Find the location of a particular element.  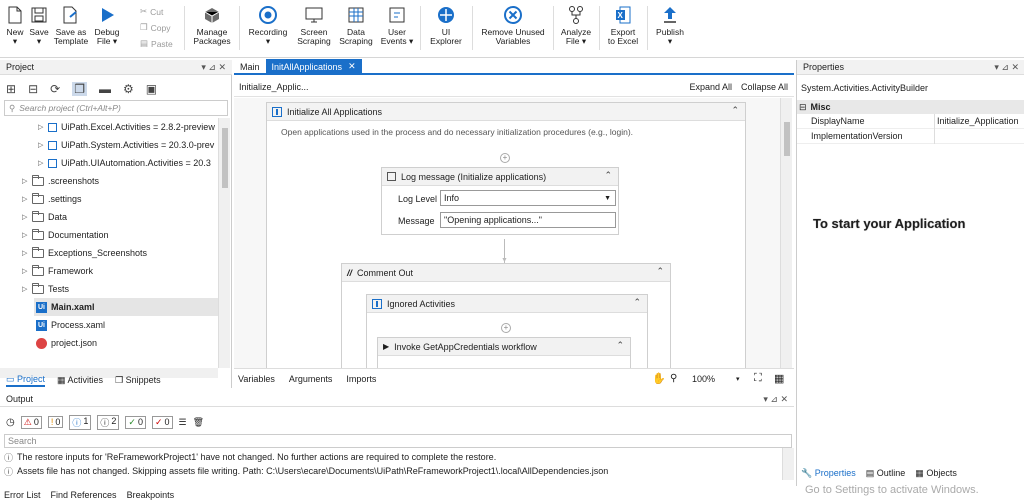

zoom-dropdown-chevron-icon: ▾ is located at coordinates (738, 379).